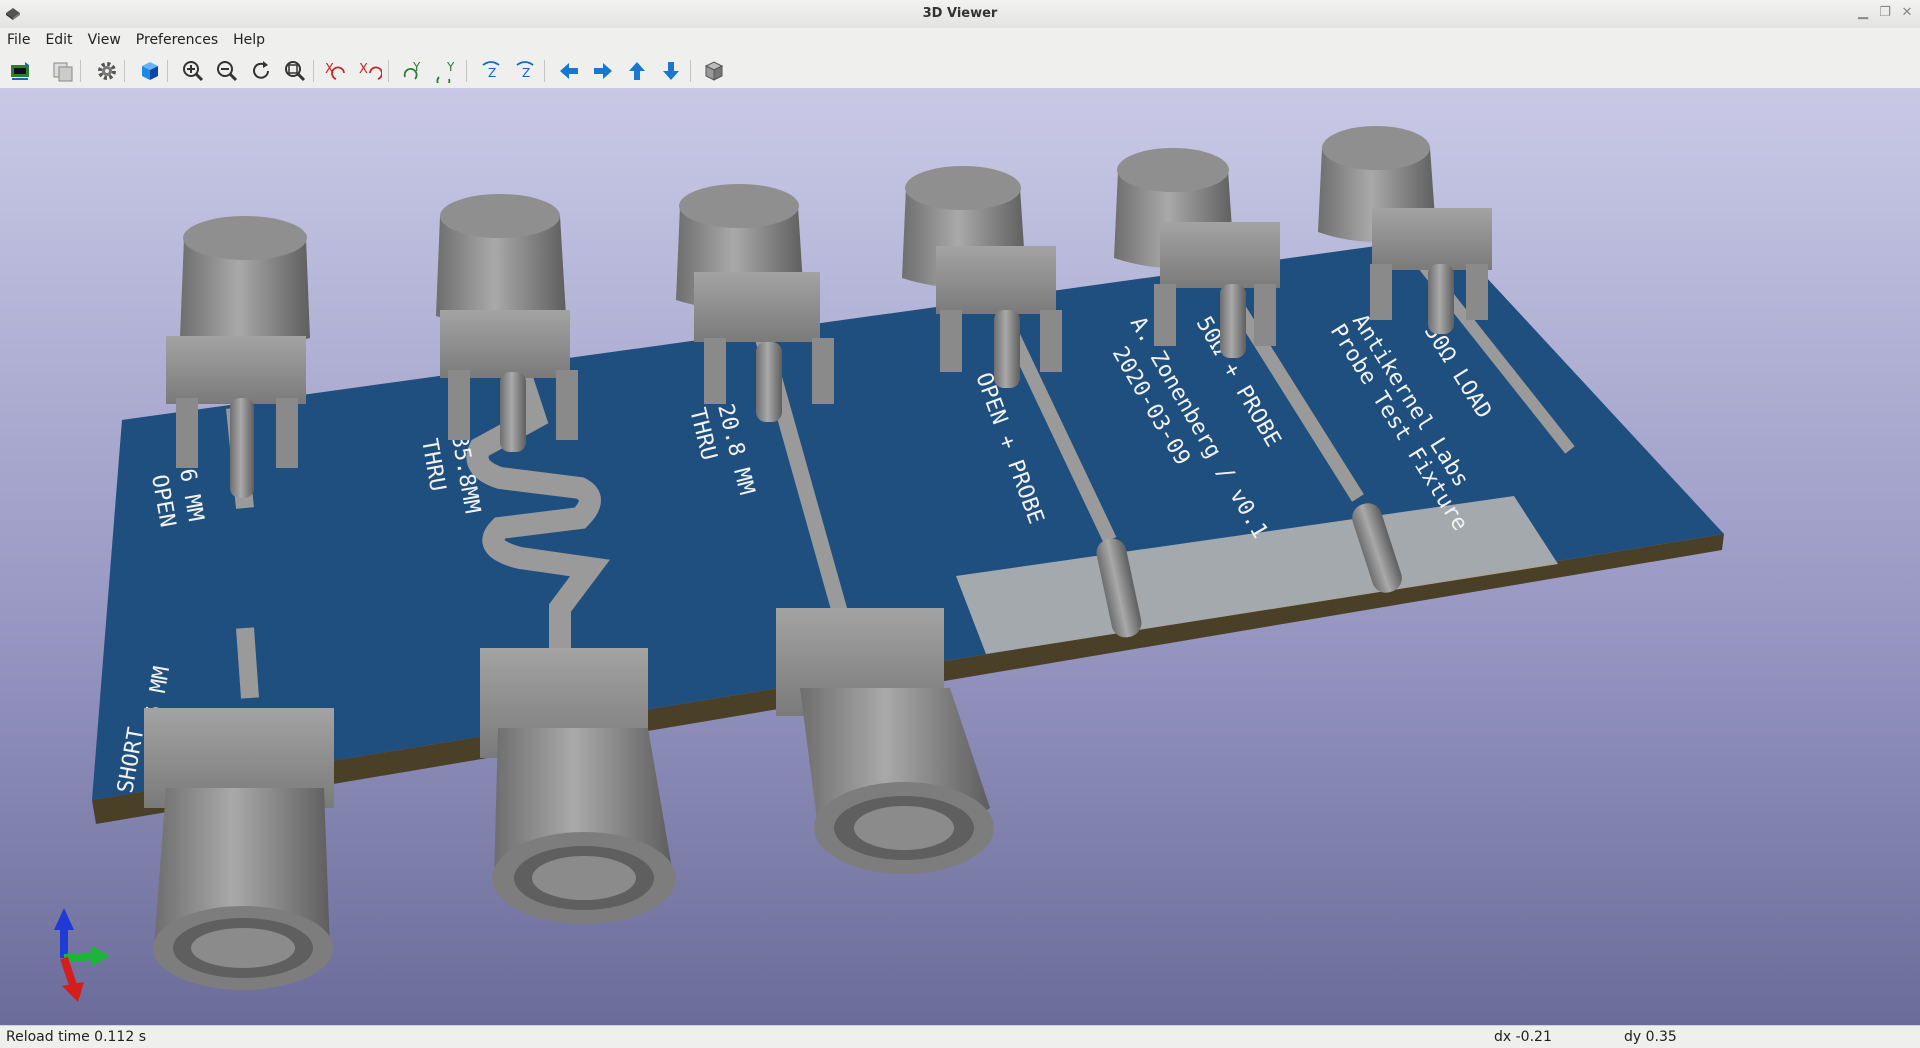 The image size is (1920, 1048). Describe the element at coordinates (82, 955) in the screenshot. I see `axis-gizmo` at that location.